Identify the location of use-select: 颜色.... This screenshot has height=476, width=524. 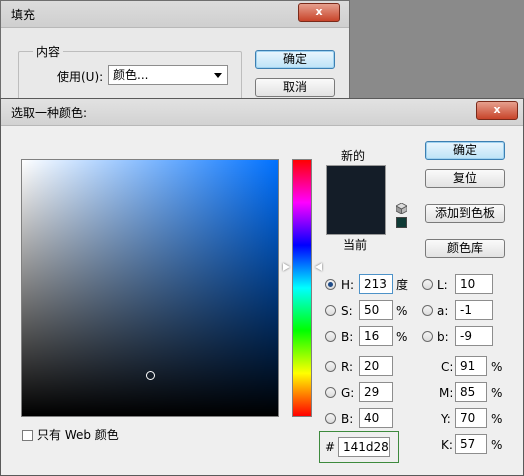
(168, 75).